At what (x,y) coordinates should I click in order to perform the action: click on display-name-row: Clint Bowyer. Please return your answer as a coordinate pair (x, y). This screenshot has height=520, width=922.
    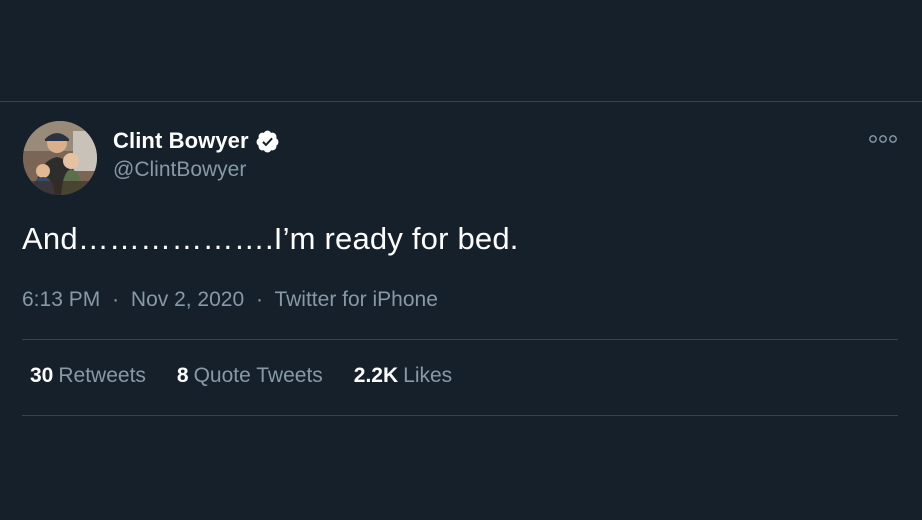
    Looking at the image, I should click on (196, 141).